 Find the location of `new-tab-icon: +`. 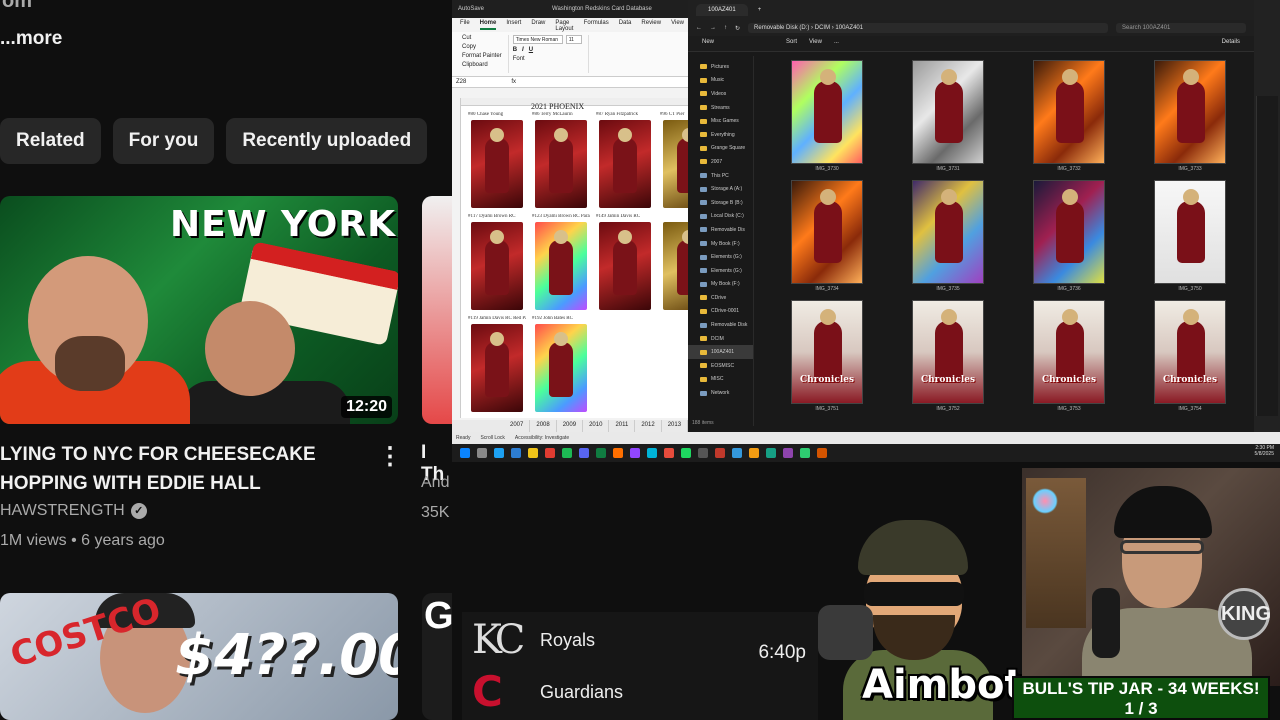

new-tab-icon: + is located at coordinates (760, 10).